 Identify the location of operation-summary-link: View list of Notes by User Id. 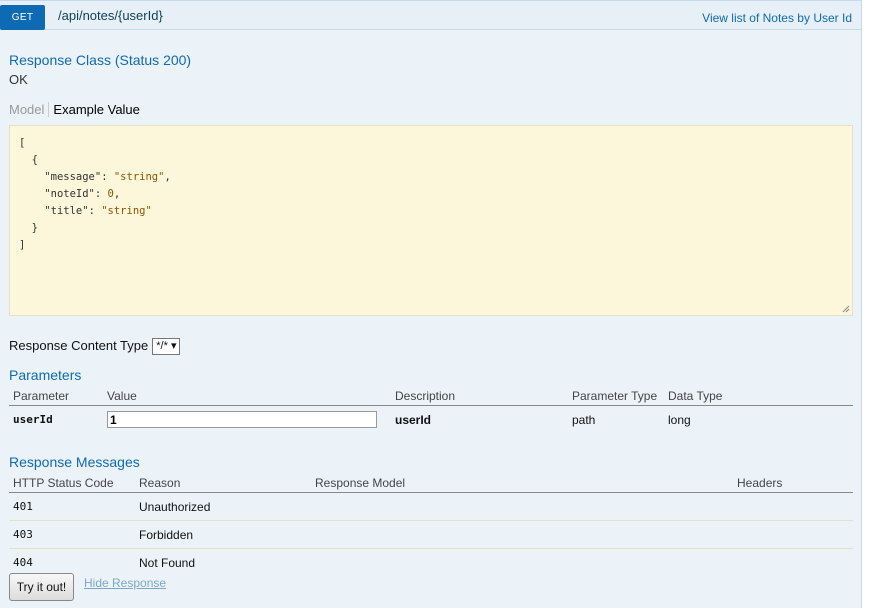
(777, 18).